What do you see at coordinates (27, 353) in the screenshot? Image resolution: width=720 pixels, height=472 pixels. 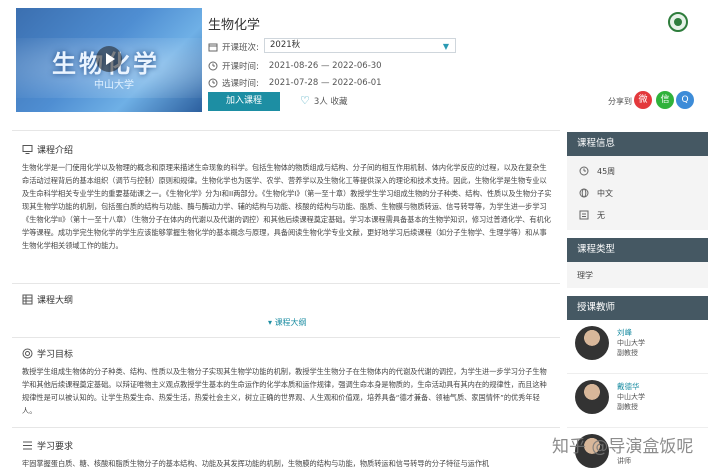 I see `target-icon` at bounding box center [27, 353].